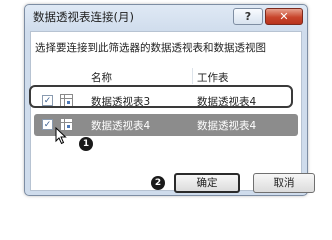 The image size is (332, 240). I want to click on step-marker-1: 1, so click(86, 144).